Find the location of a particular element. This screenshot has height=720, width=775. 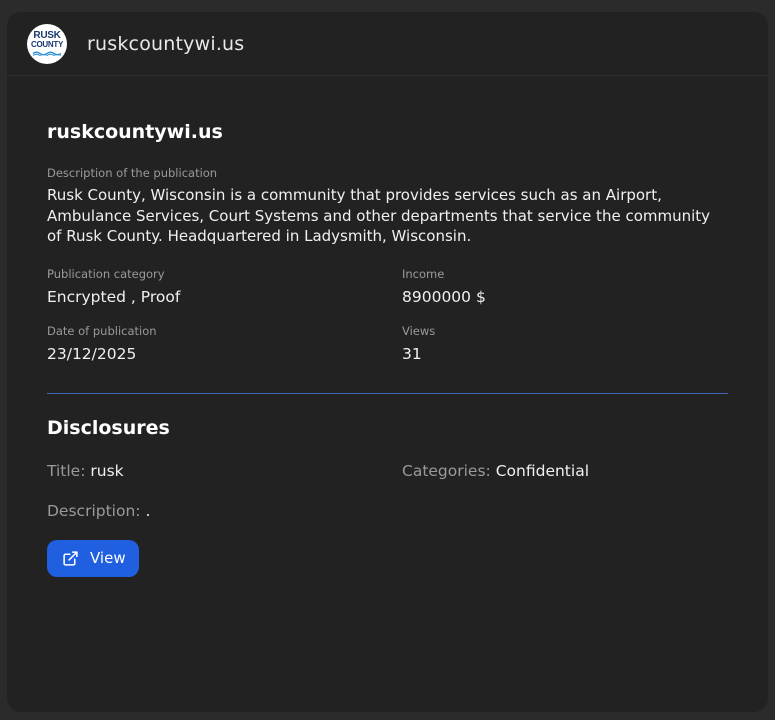

publication-title: ruskcountywi.us is located at coordinates (135, 132).